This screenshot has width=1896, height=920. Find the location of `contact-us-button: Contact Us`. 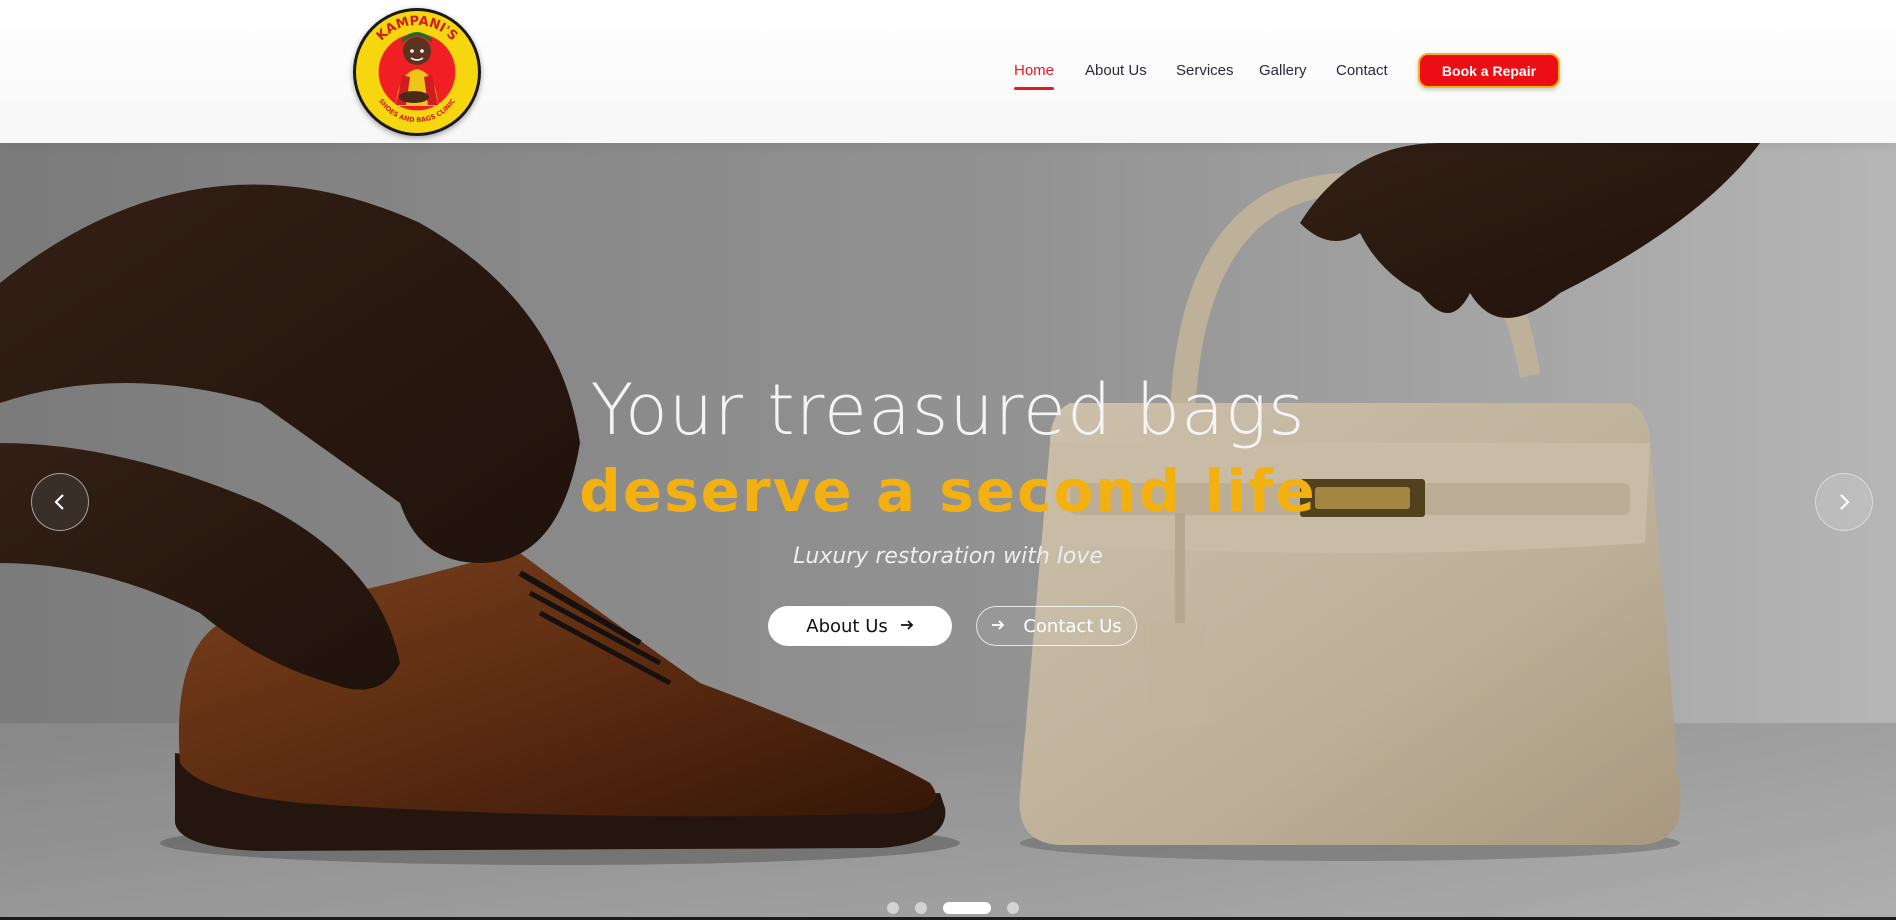

contact-us-button: Contact Us is located at coordinates (1056, 626).